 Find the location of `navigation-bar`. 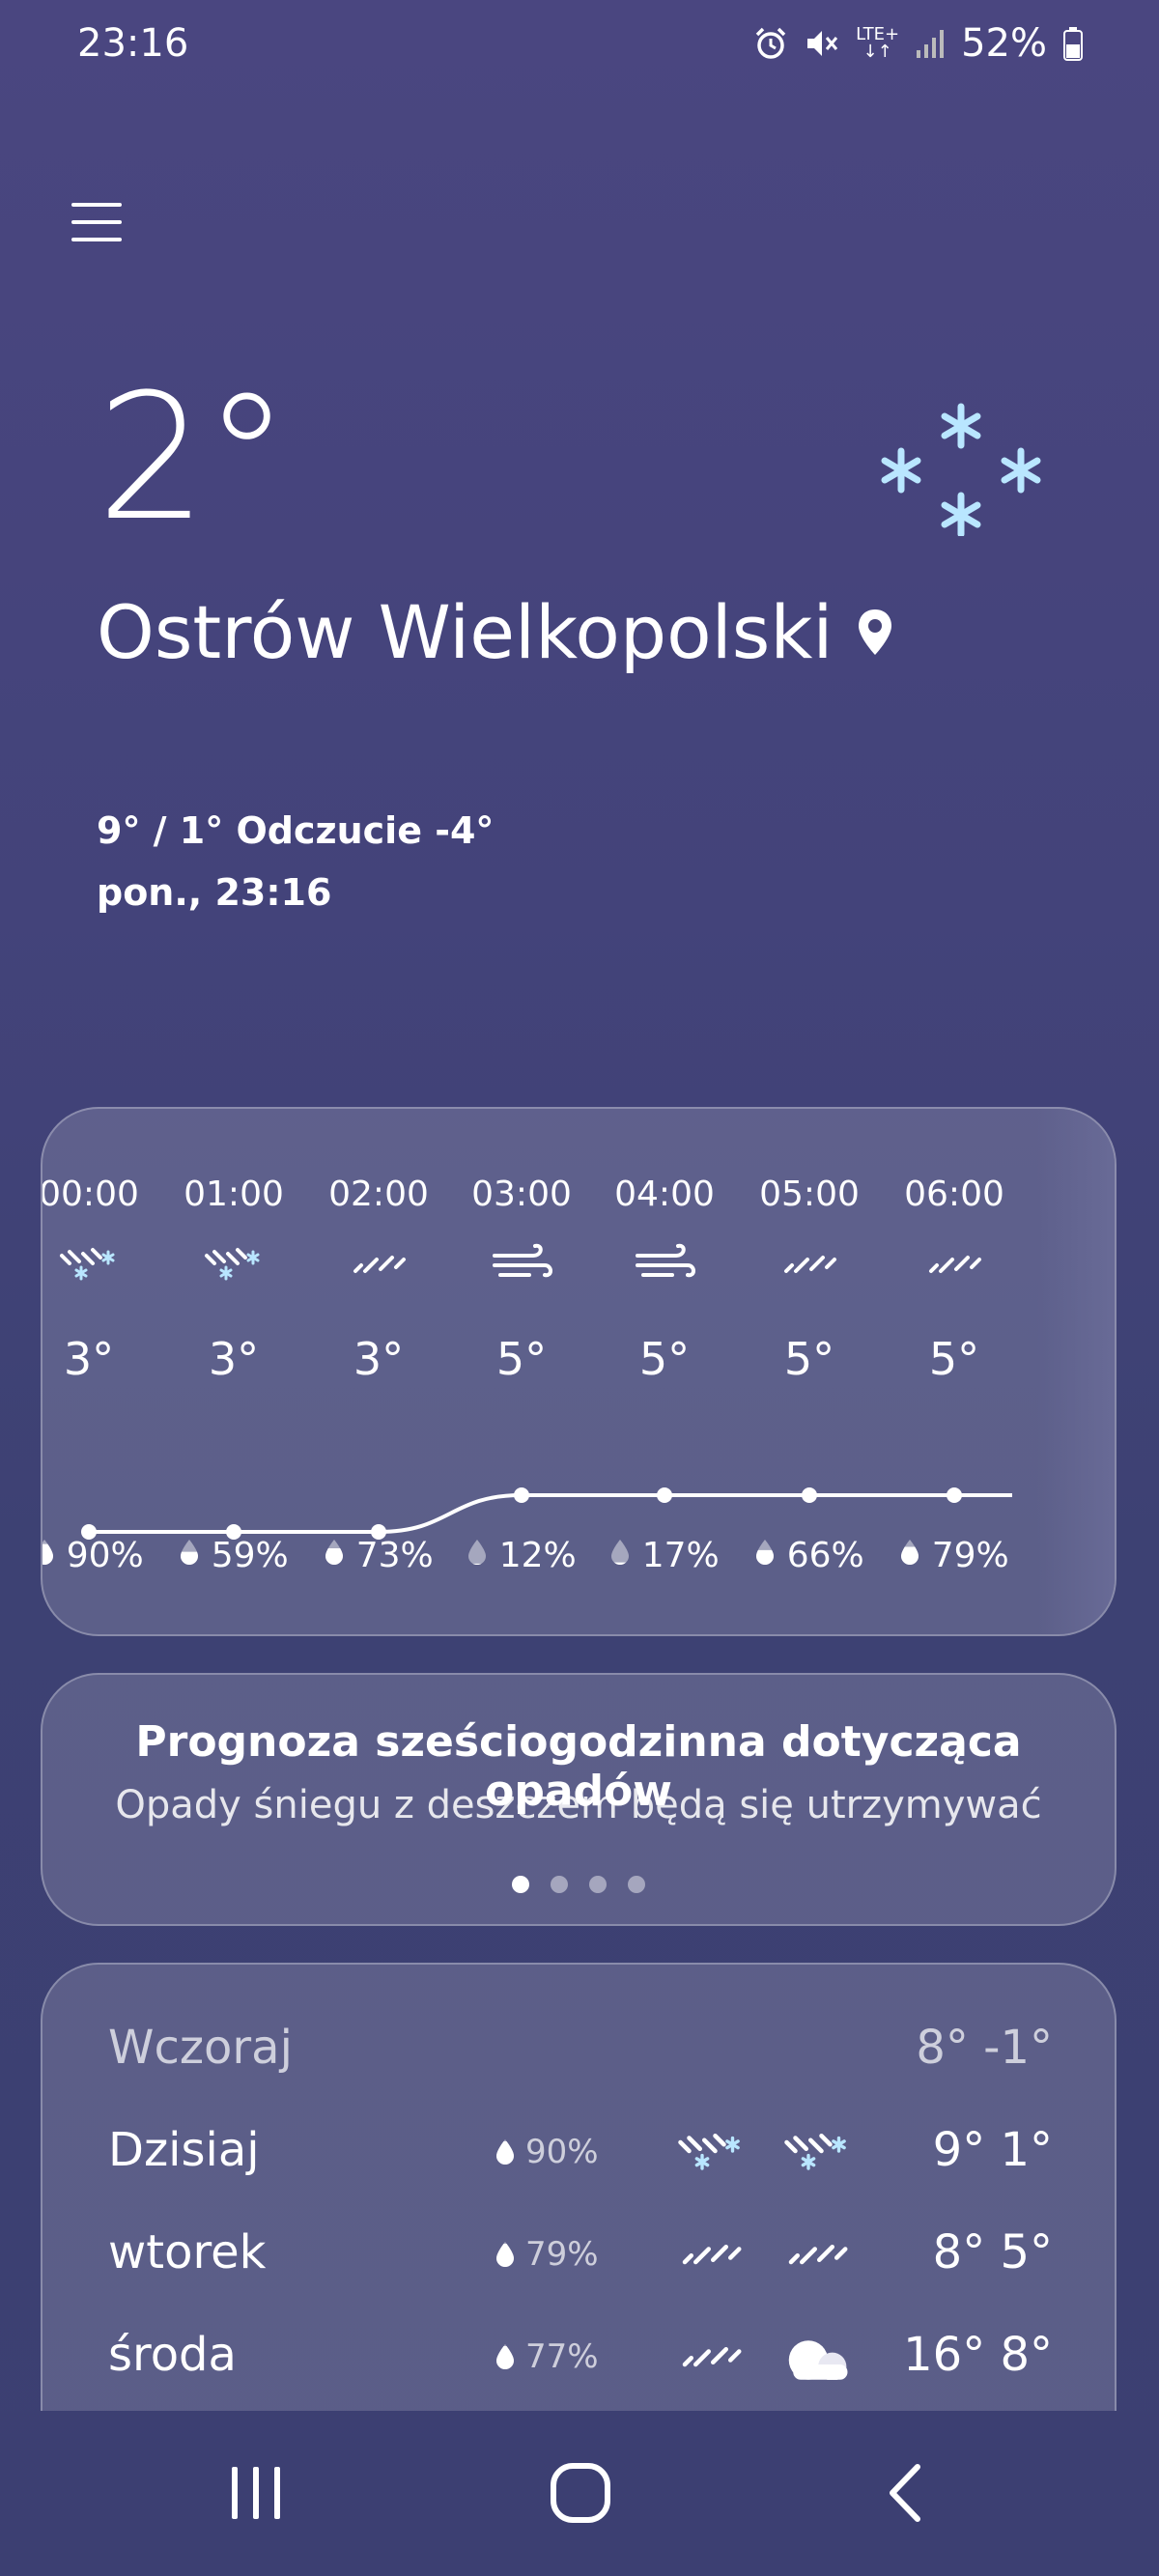

navigation-bar is located at coordinates (579, 2493).